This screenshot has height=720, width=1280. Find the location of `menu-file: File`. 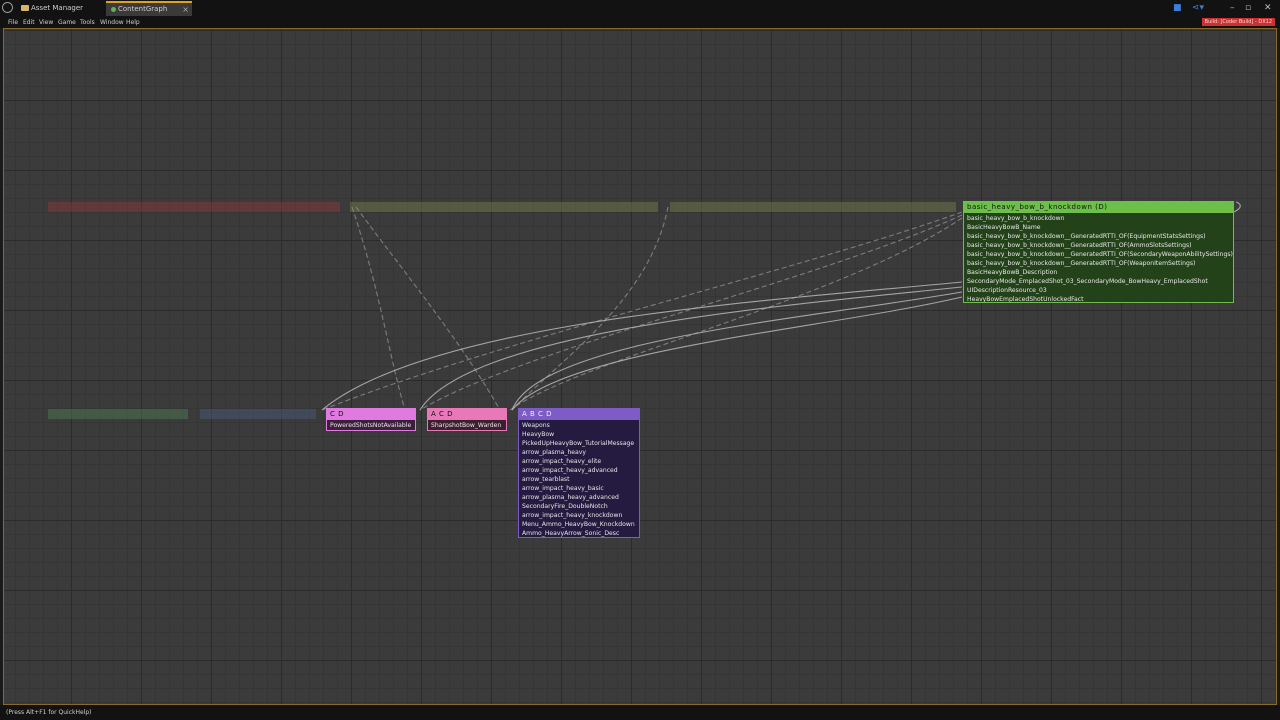

menu-file: File is located at coordinates (13, 22).